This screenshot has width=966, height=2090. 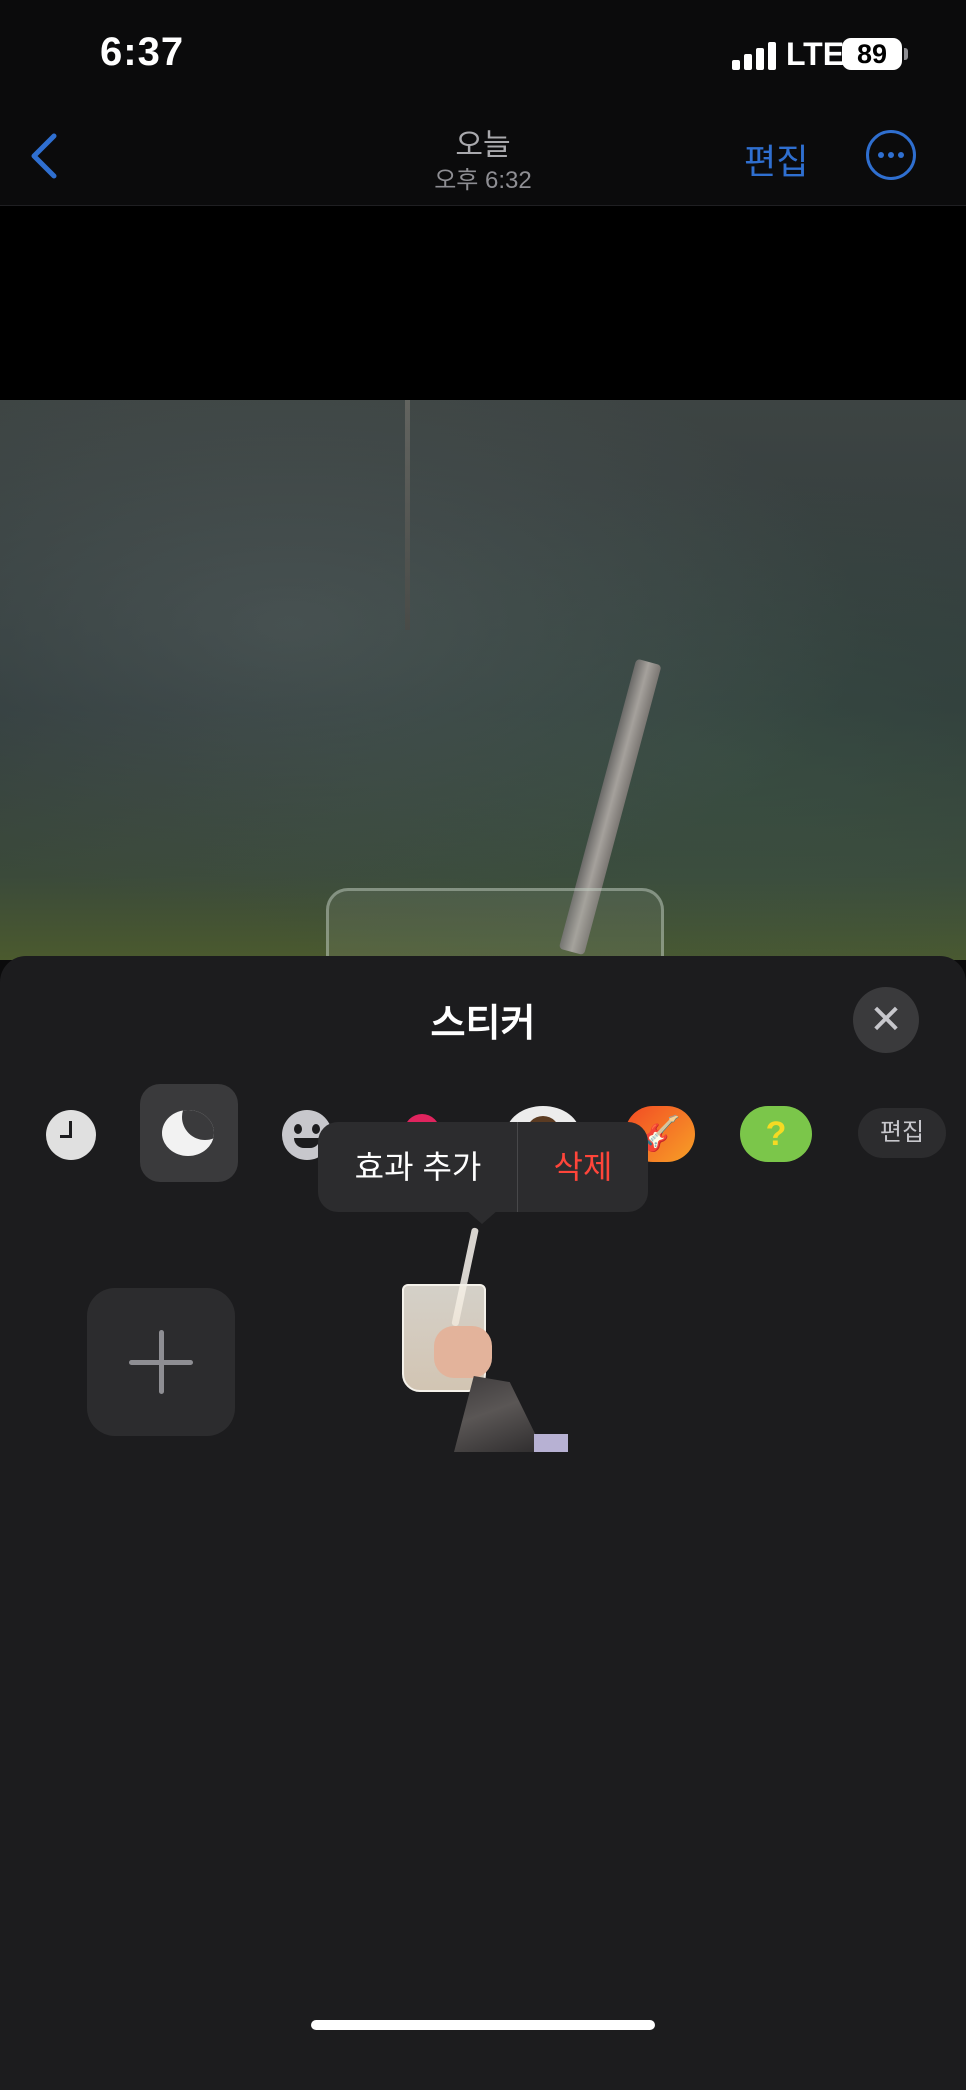 What do you see at coordinates (142, 52) in the screenshot?
I see `status-time: 6:37` at bounding box center [142, 52].